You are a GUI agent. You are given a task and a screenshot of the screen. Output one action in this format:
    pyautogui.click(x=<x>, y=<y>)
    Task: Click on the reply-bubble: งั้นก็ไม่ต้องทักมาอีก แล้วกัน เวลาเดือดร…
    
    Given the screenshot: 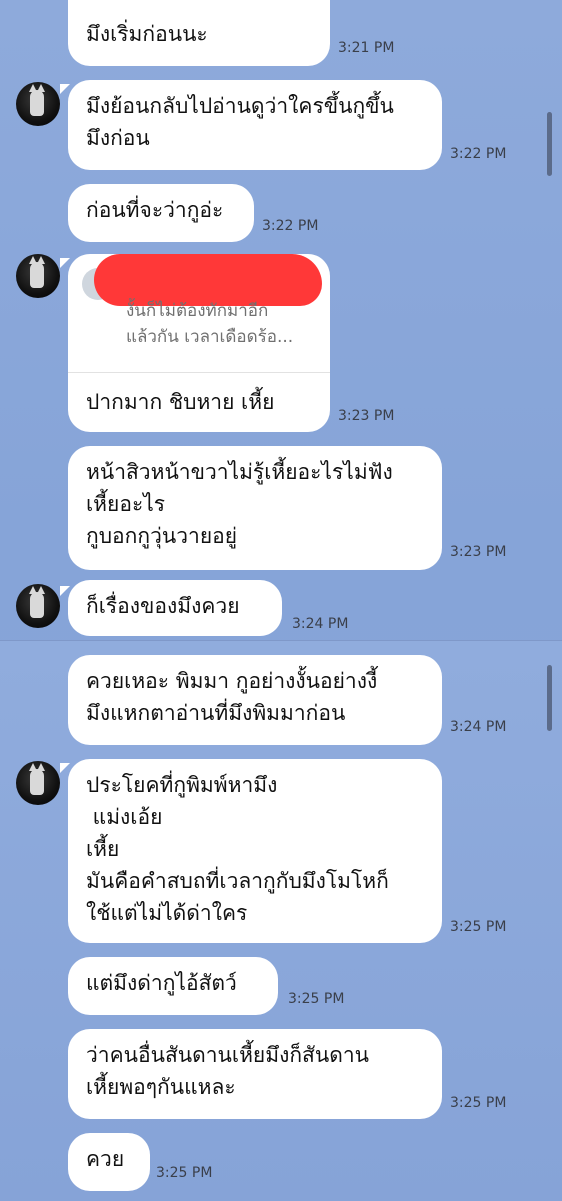 What is the action you would take?
    pyautogui.click(x=199, y=343)
    